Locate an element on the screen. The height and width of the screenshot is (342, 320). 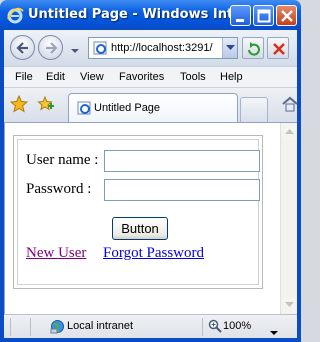
address-dropdown is located at coordinates (229, 48).